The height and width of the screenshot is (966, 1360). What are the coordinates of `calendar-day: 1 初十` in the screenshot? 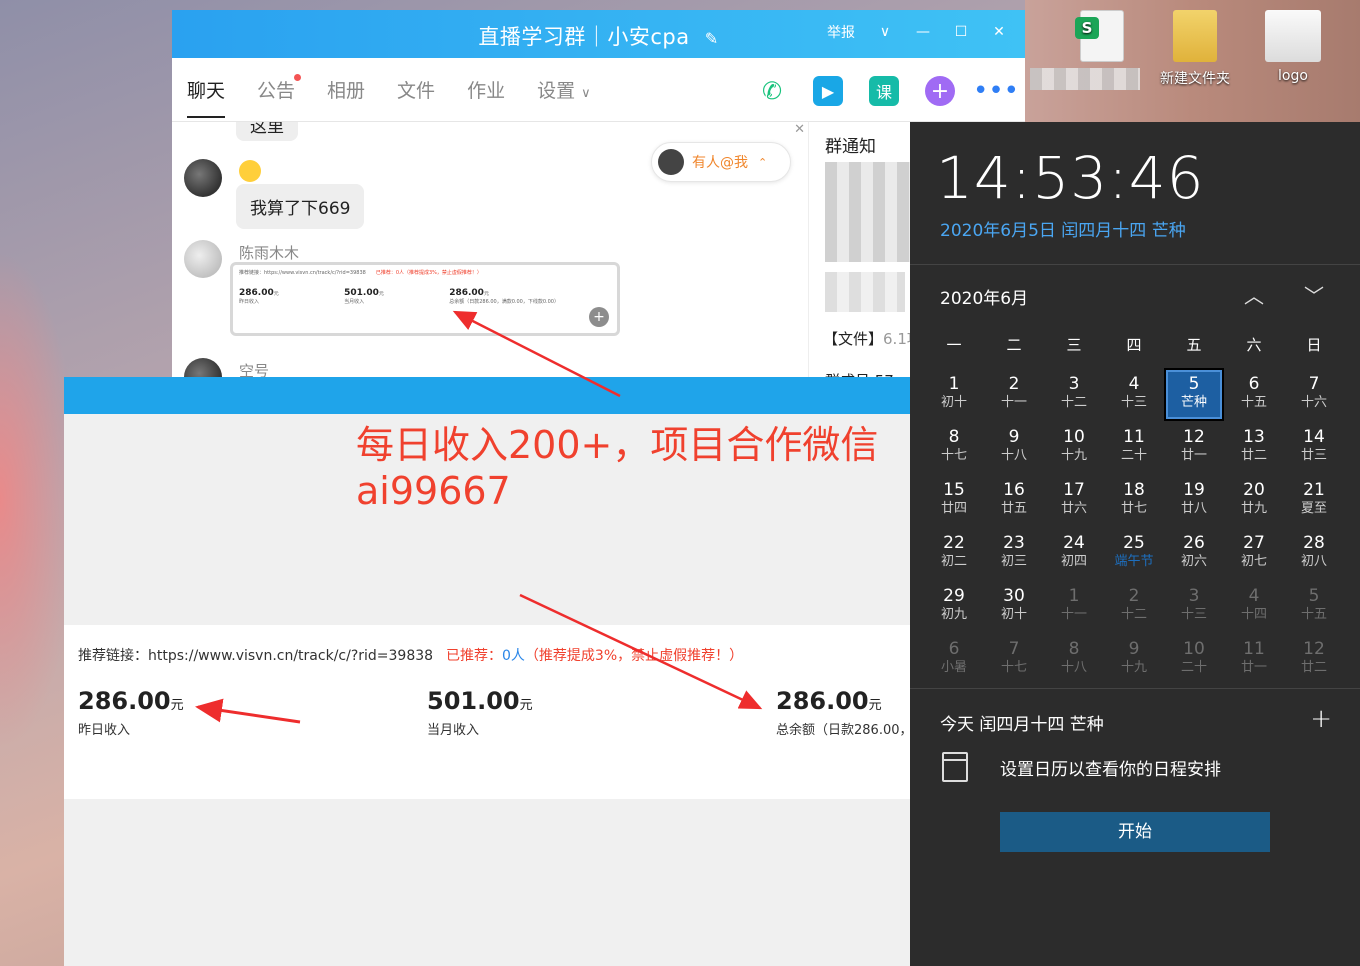 It's located at (954, 394).